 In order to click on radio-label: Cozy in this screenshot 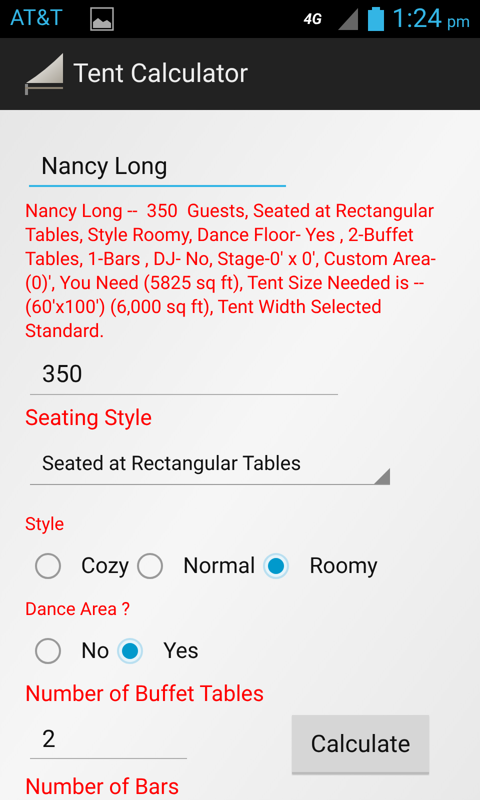, I will do `click(105, 566)`.